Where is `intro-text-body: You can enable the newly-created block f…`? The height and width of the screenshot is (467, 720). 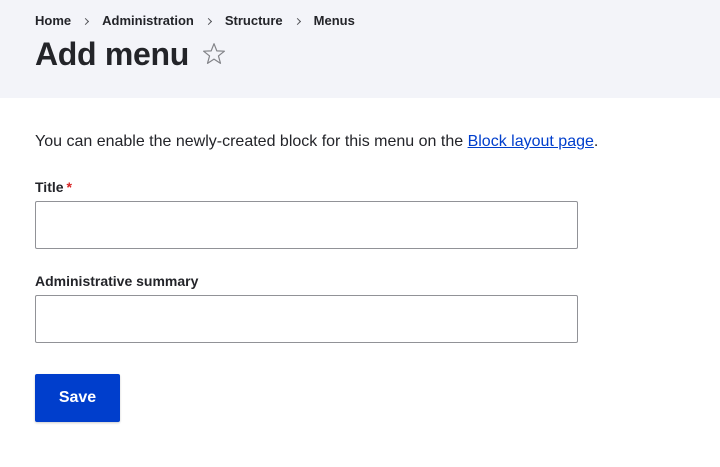
intro-text-body: You can enable the newly-created block f… is located at coordinates (251, 141).